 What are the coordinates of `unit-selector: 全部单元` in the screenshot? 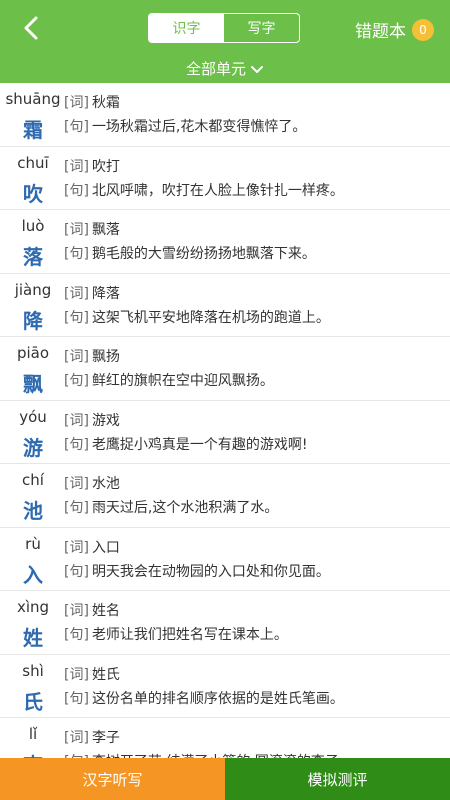 It's located at (225, 68).